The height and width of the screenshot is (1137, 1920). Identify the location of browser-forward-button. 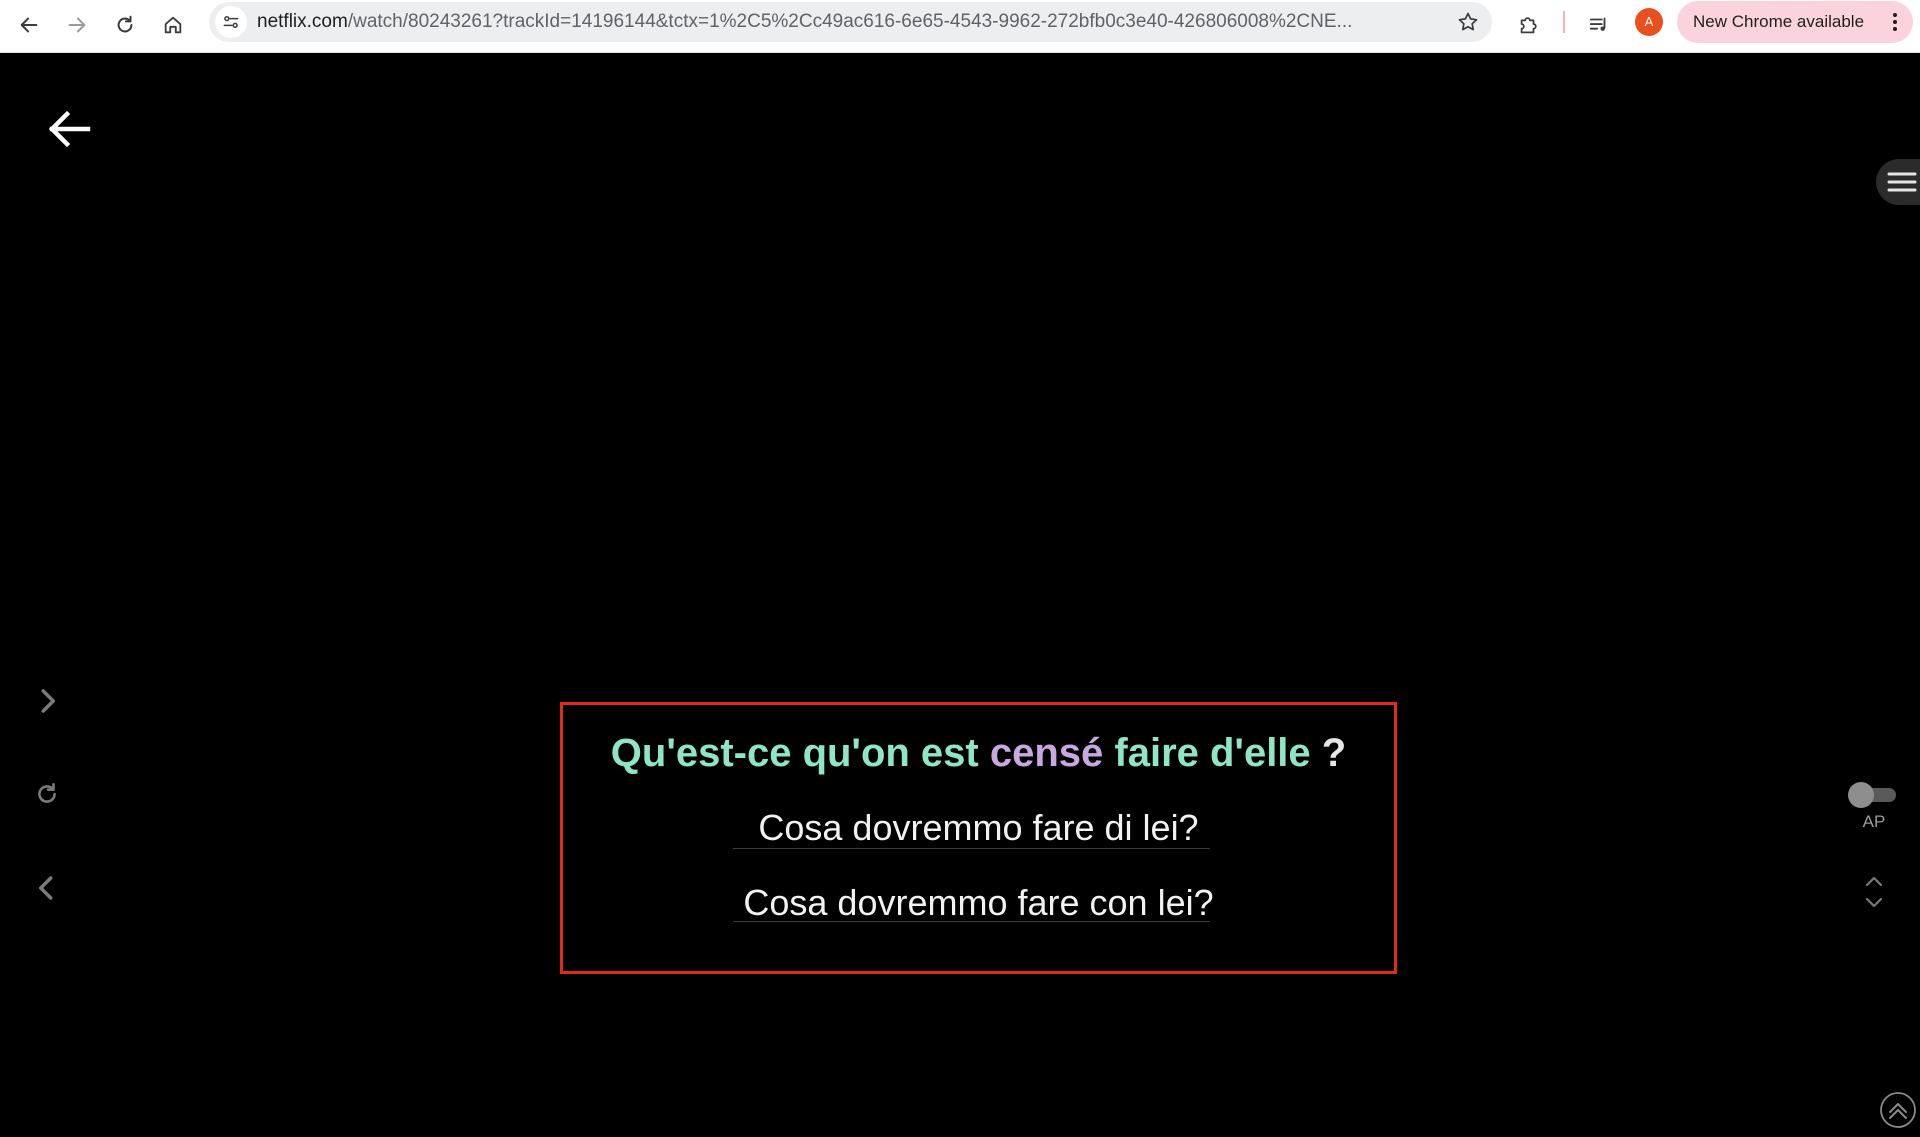
(77, 25).